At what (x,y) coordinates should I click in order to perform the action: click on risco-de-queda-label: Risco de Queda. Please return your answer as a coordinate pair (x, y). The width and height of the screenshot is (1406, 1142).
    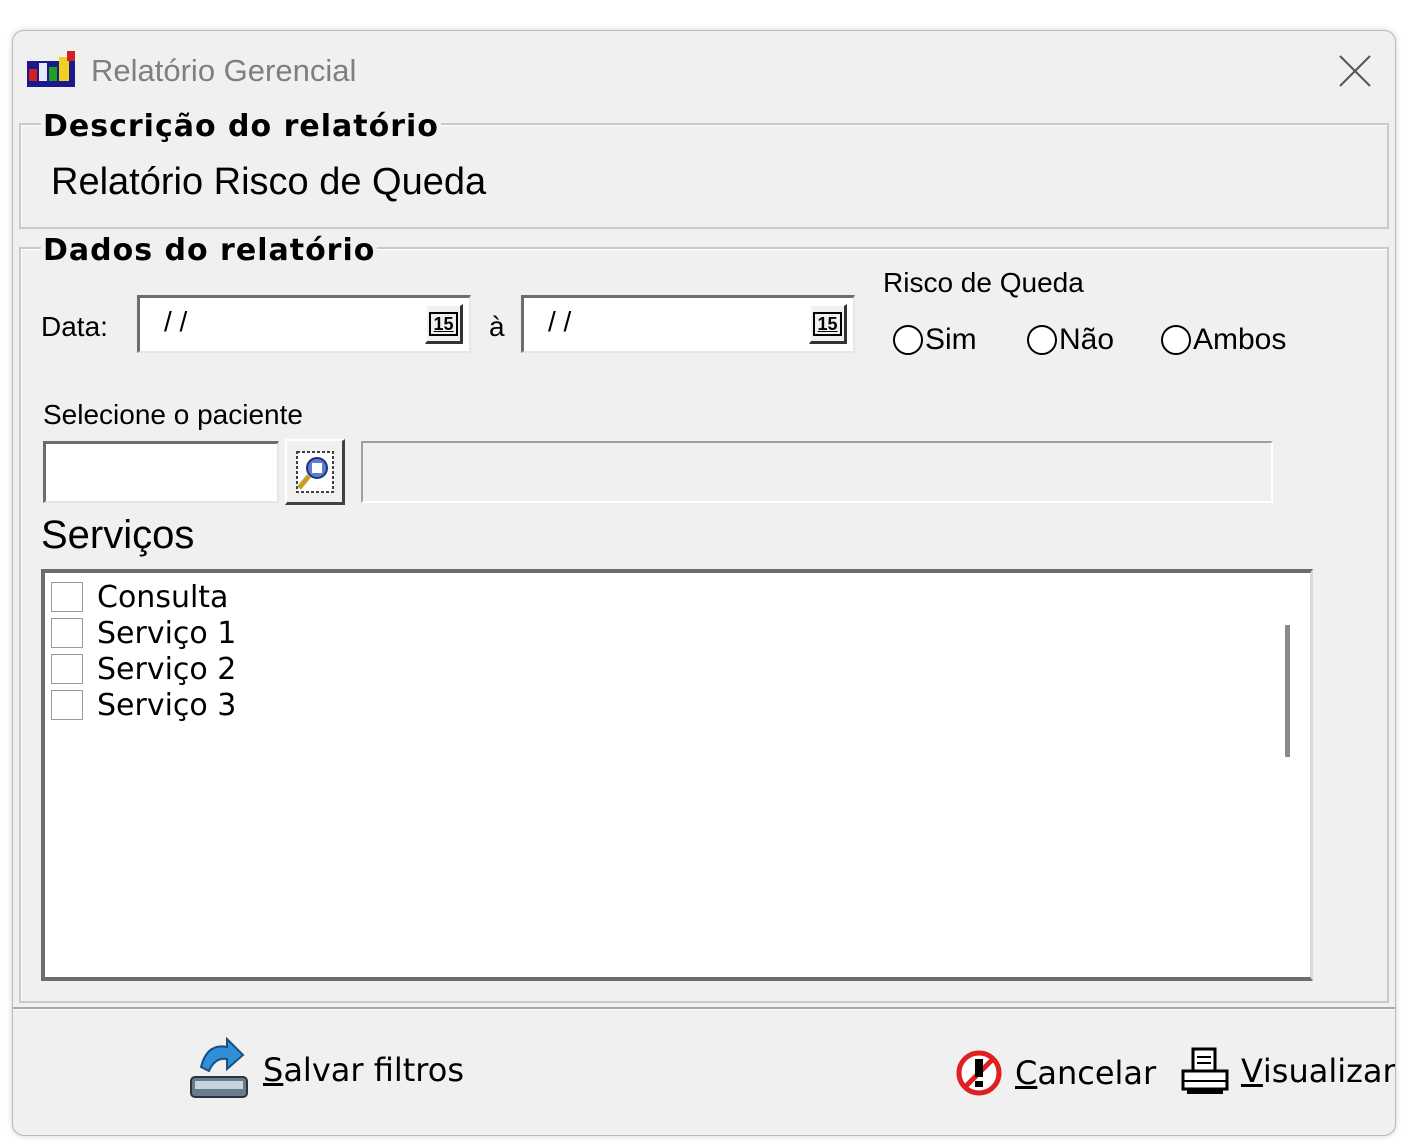
    Looking at the image, I should click on (983, 282).